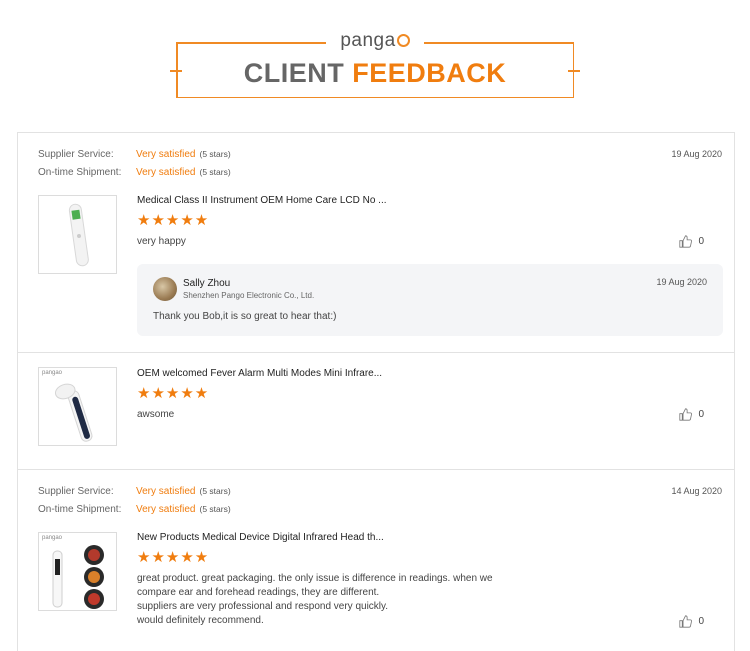 This screenshot has width=750, height=651. Describe the element at coordinates (207, 283) in the screenshot. I see `reply-author: Sally Zhou` at that location.